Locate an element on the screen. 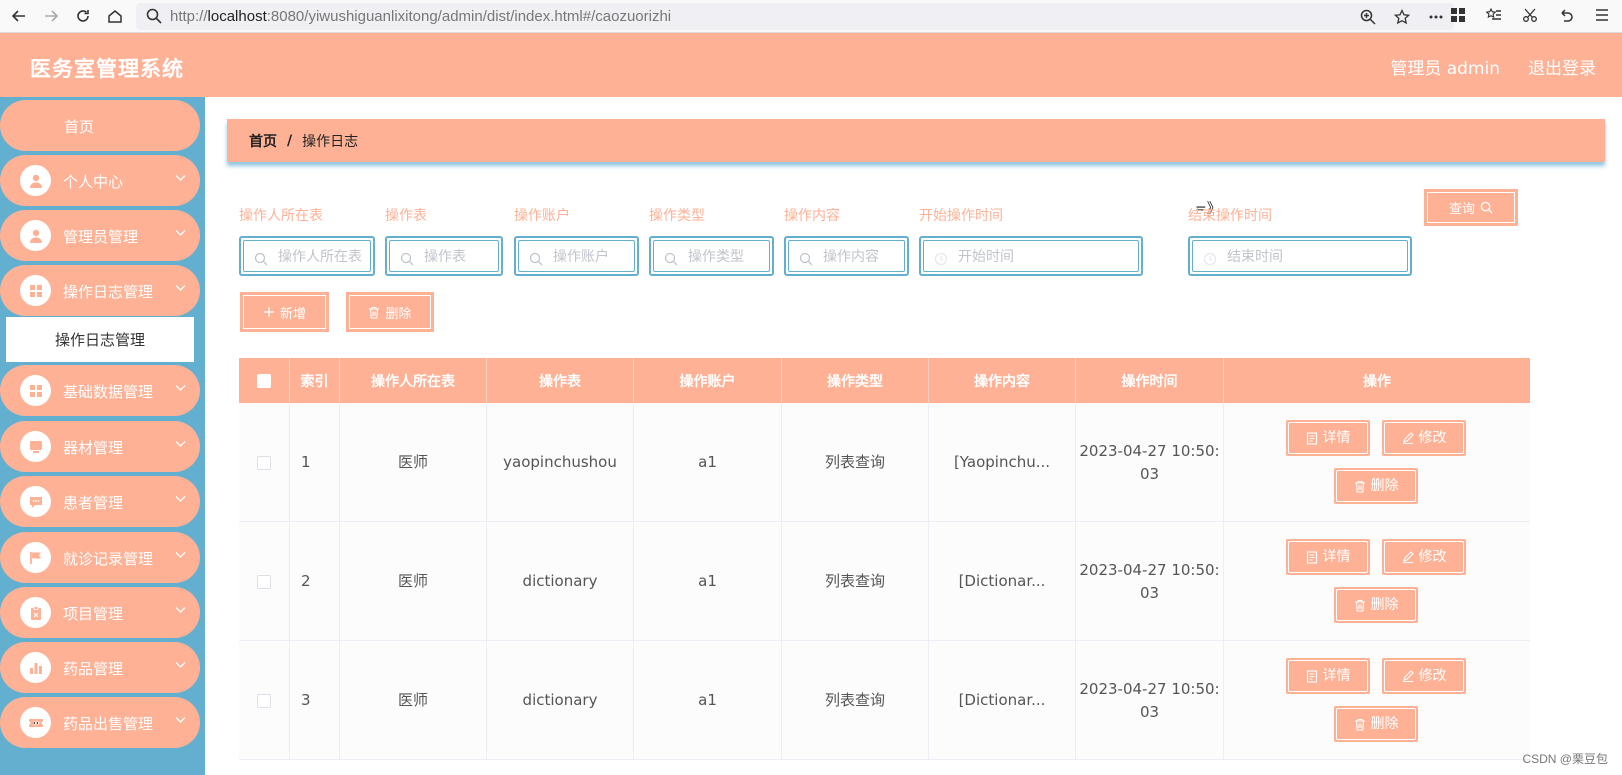  sidebar-item-operation-log: 操作日志管理 is located at coordinates (100, 290).